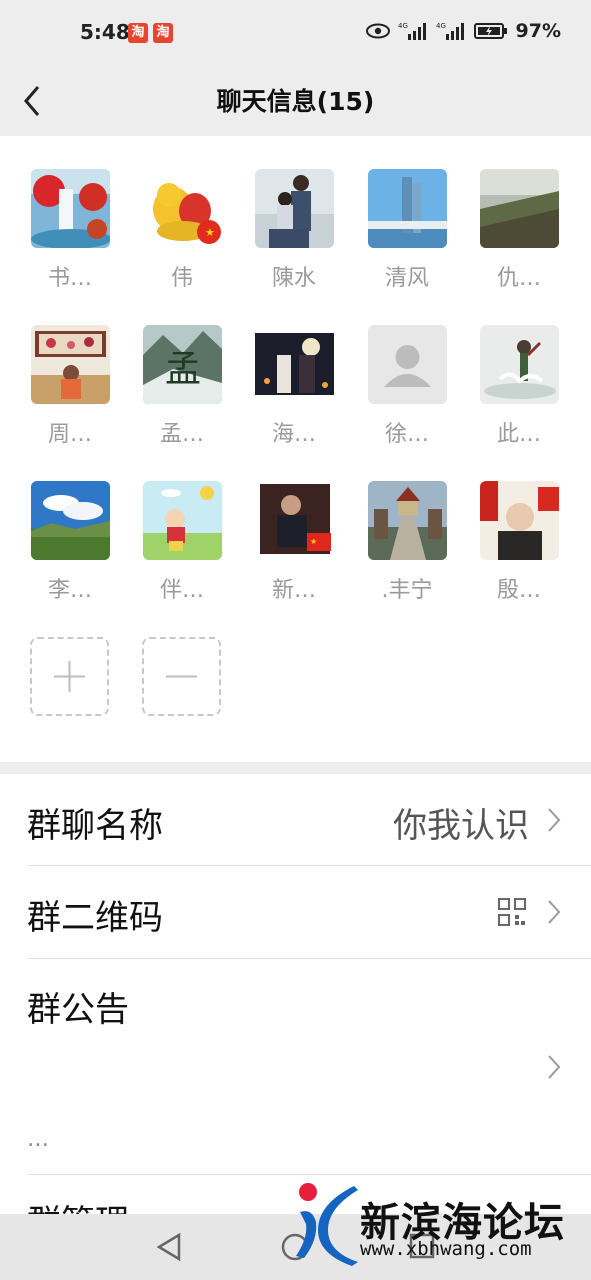 The height and width of the screenshot is (1280, 591). What do you see at coordinates (441, 1223) in the screenshot?
I see `watermark-logo: 新滨海论坛 www.xbhwang.com` at bounding box center [441, 1223].